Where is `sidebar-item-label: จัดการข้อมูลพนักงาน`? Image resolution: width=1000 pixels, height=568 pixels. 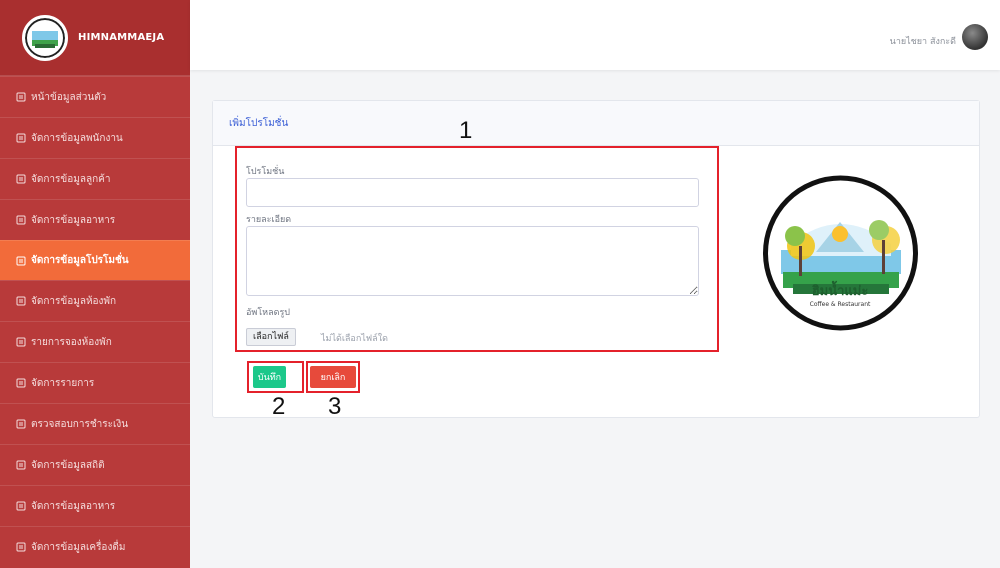
sidebar-item-label: จัดการข้อมูลพนักงาน is located at coordinates (77, 138).